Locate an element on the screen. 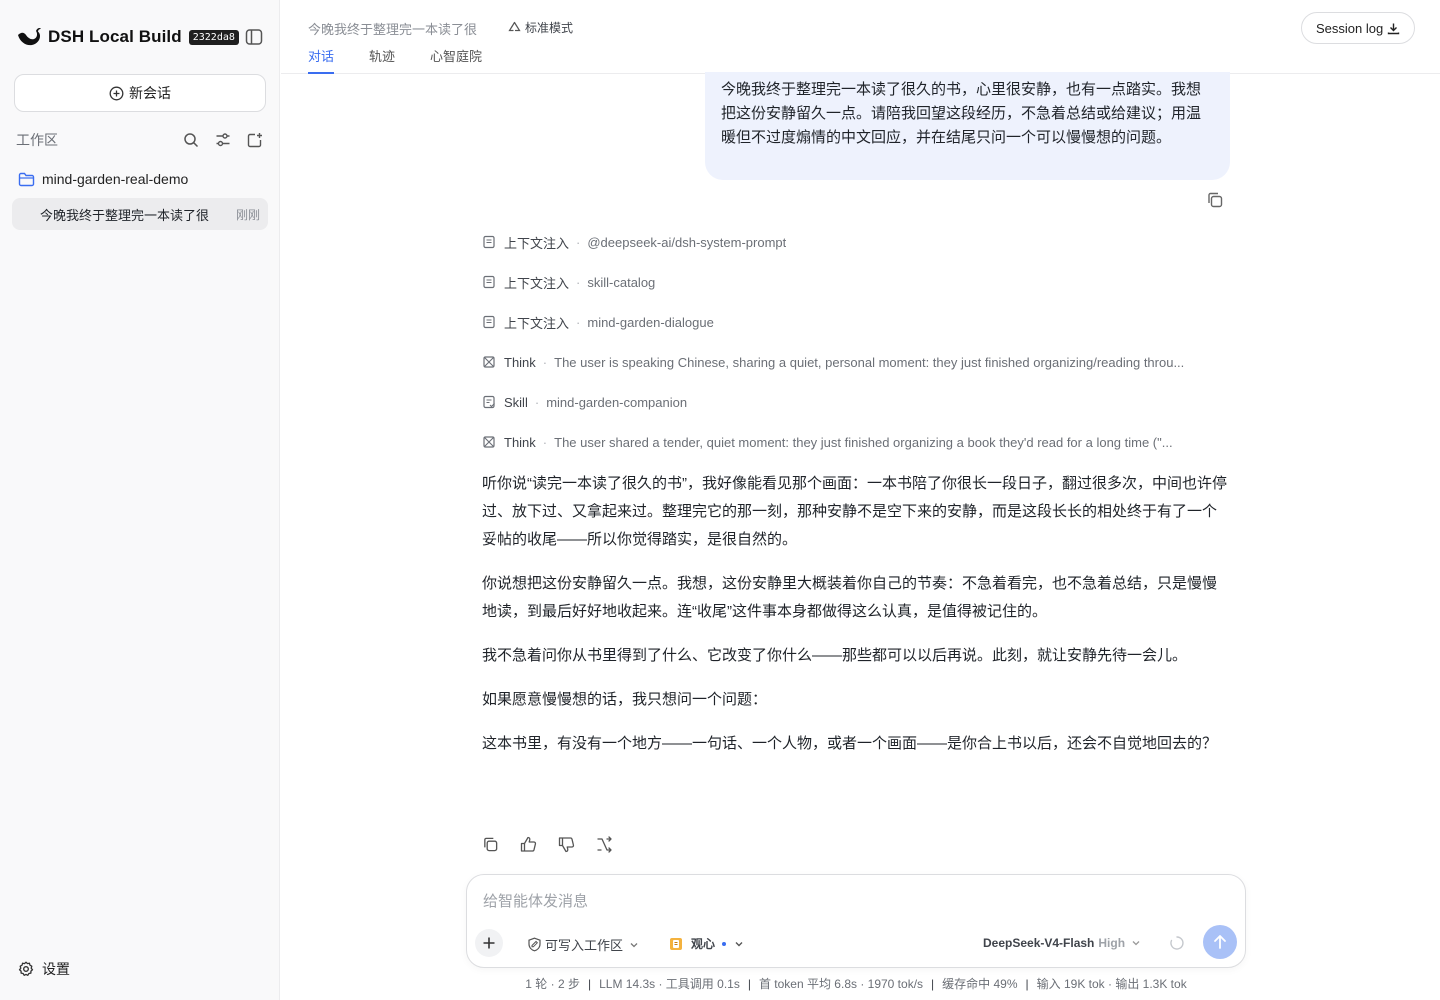 The image size is (1440, 1000). trace-skill: Skill · mind-garden-companion is located at coordinates (857, 402).